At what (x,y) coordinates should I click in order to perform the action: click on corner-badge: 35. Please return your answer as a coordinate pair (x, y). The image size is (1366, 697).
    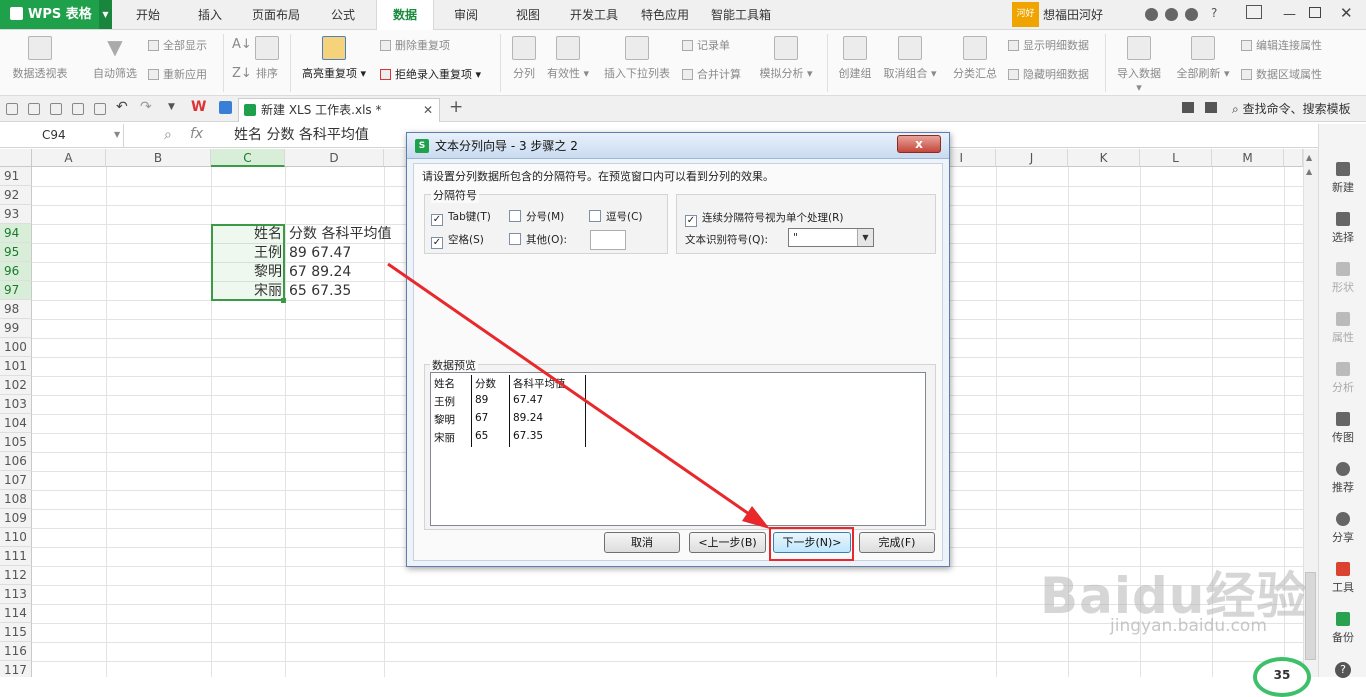
    Looking at the image, I should click on (1282, 677).